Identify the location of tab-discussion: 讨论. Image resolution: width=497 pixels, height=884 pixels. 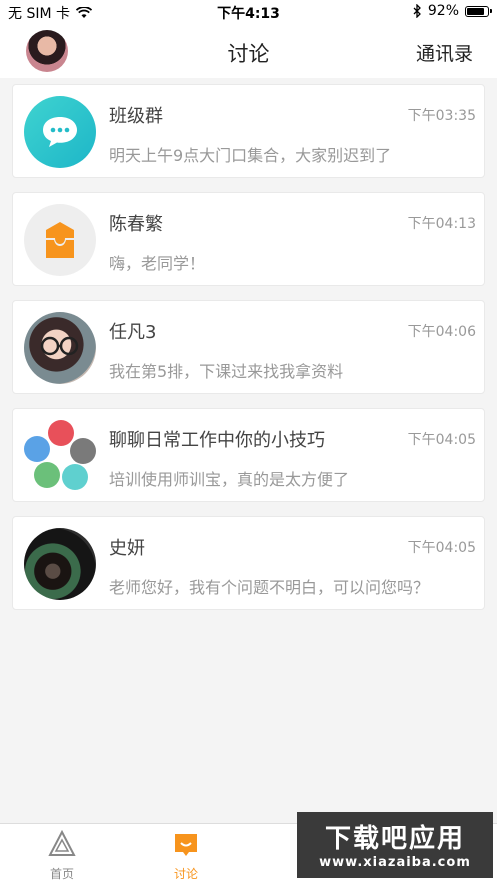
(186, 856).